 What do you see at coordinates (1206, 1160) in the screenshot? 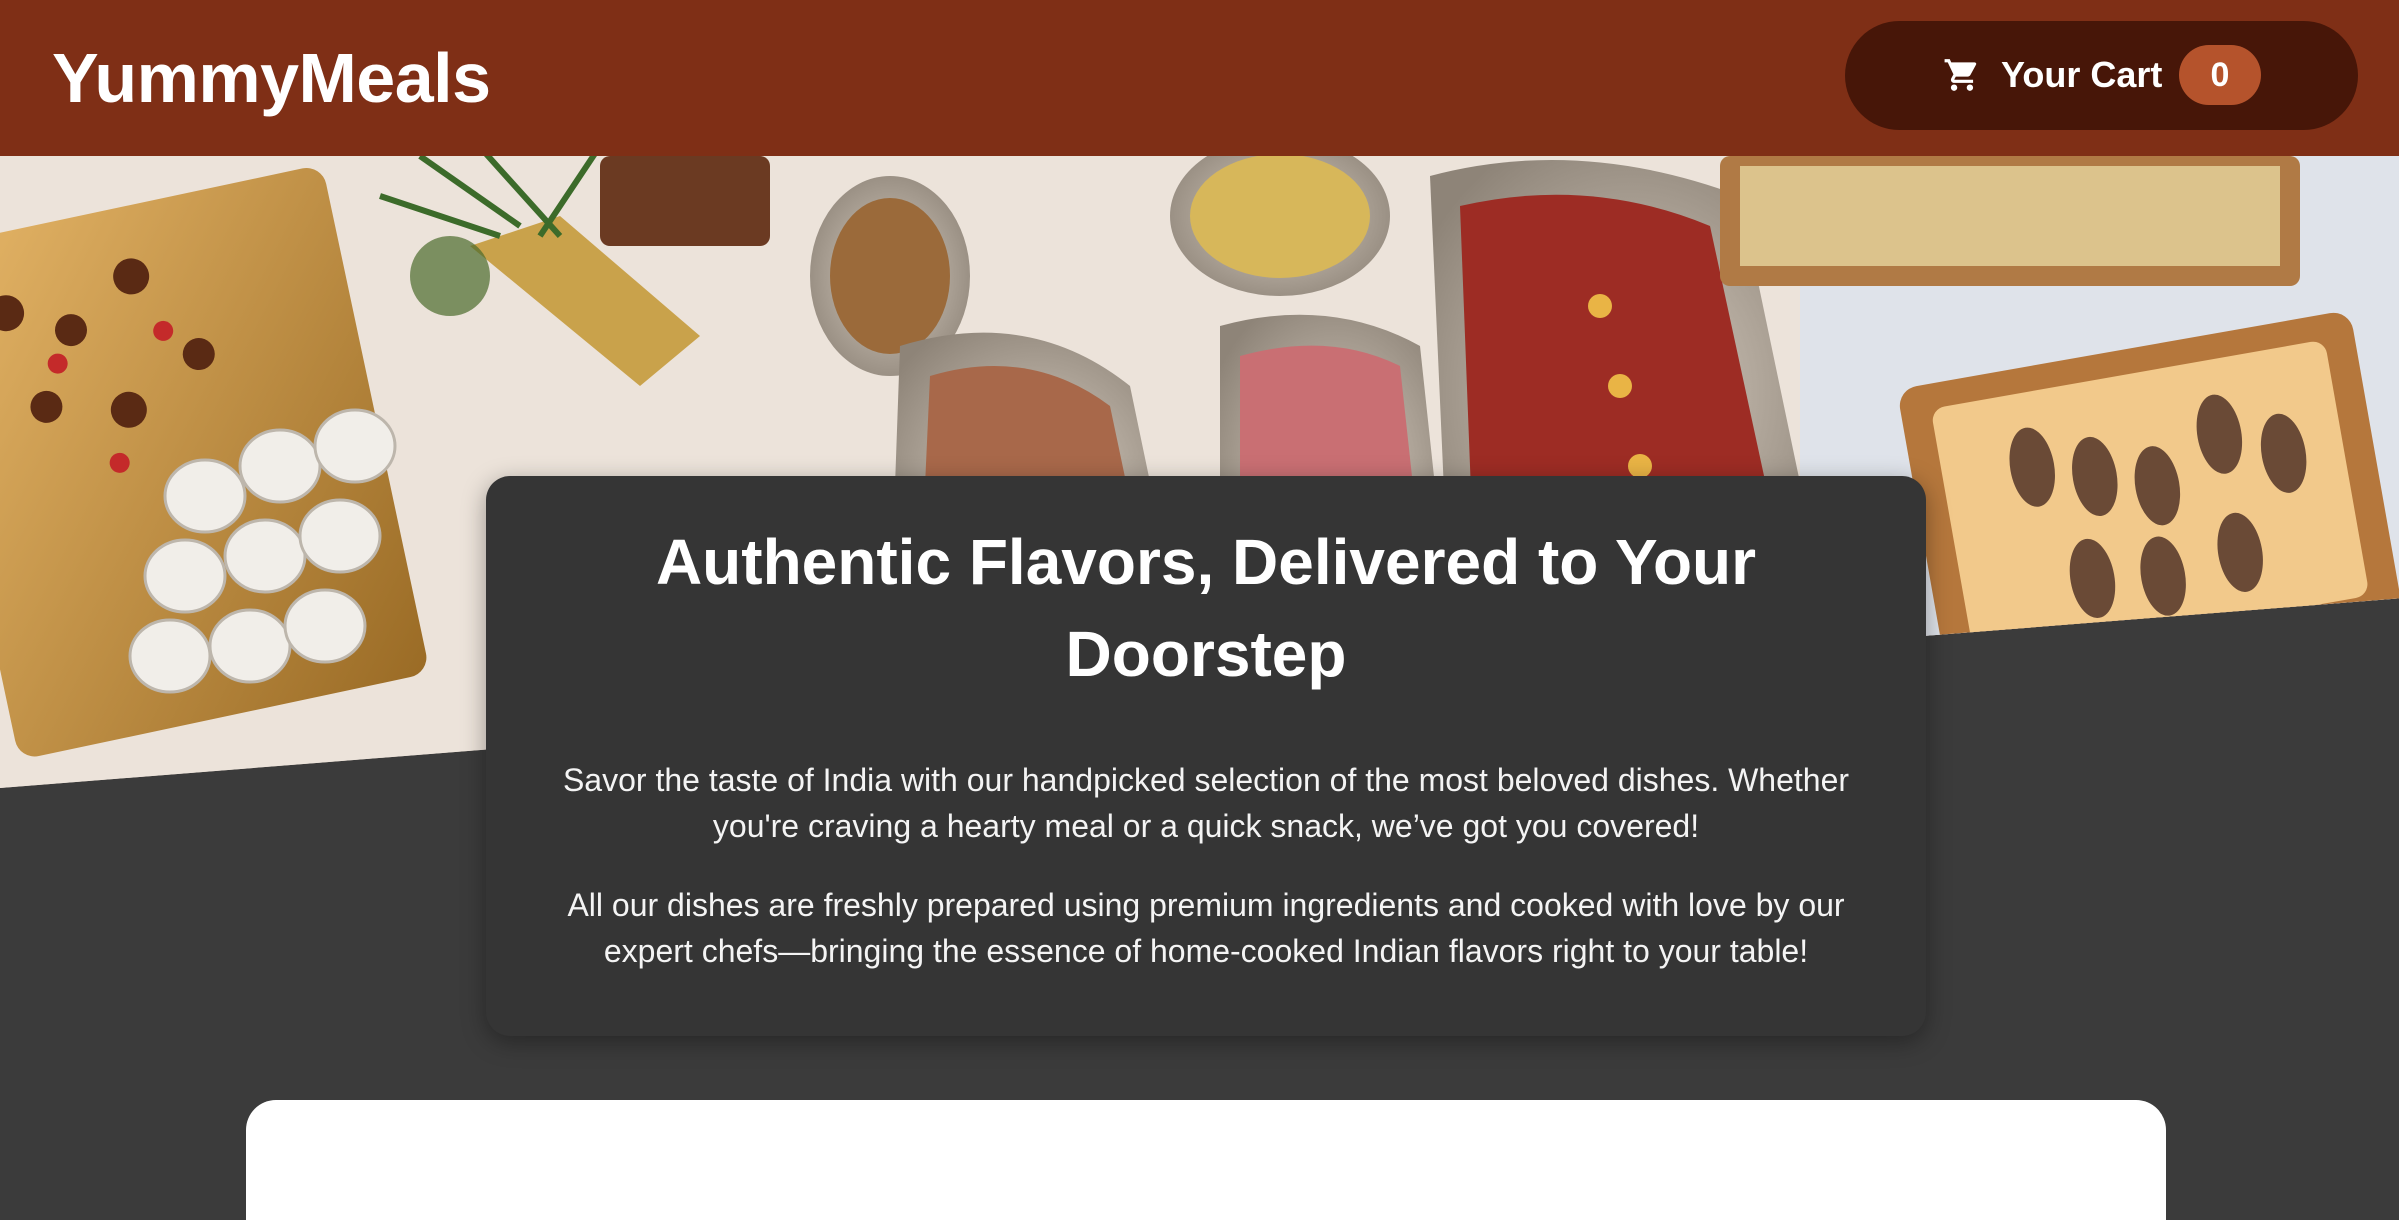
I see `menu-panel` at bounding box center [1206, 1160].